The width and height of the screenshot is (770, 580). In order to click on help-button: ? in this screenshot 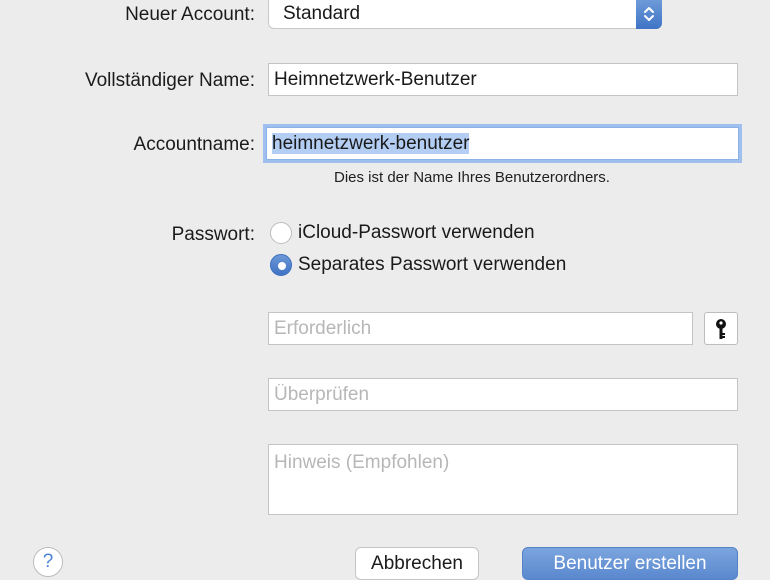, I will do `click(48, 562)`.